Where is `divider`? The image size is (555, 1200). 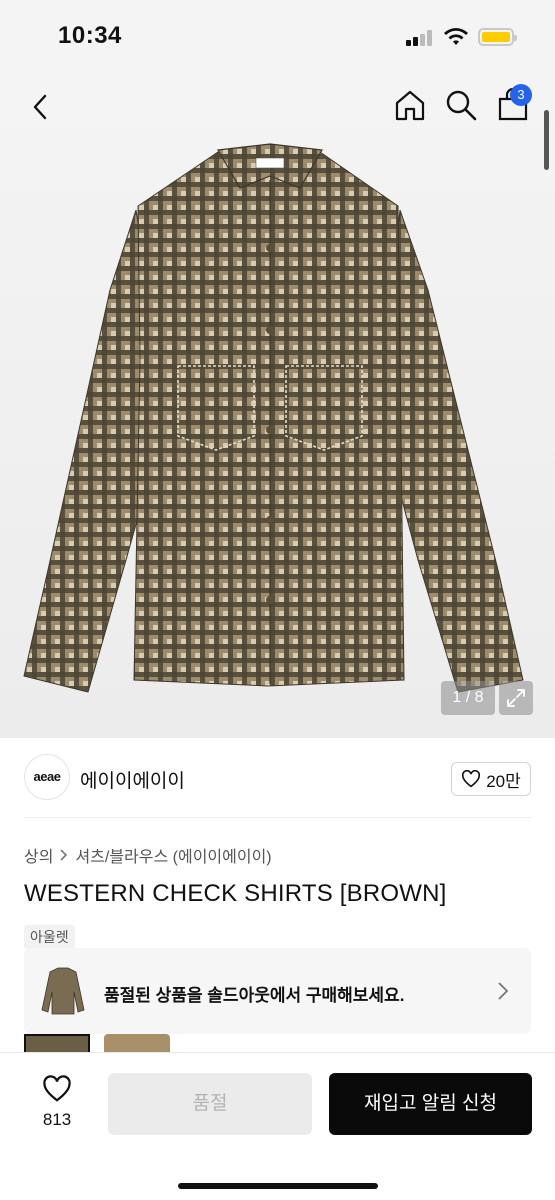
divider is located at coordinates (277, 817).